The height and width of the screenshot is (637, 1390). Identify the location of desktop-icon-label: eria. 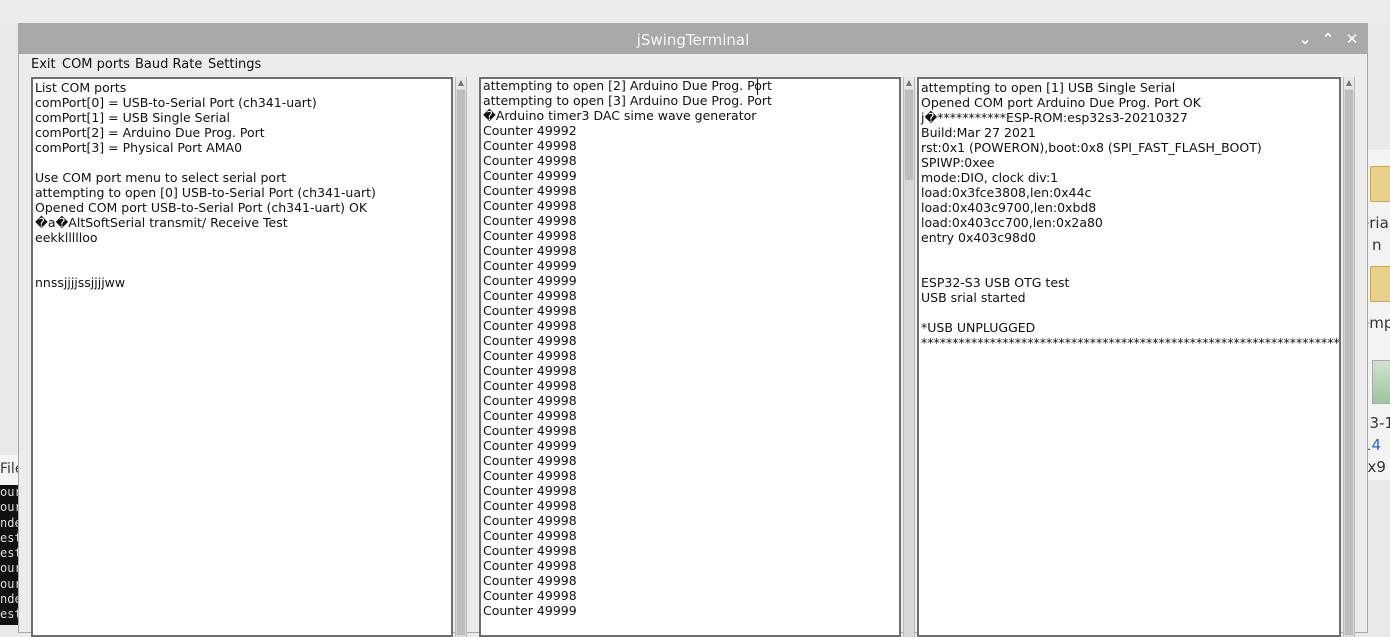
(1377, 223).